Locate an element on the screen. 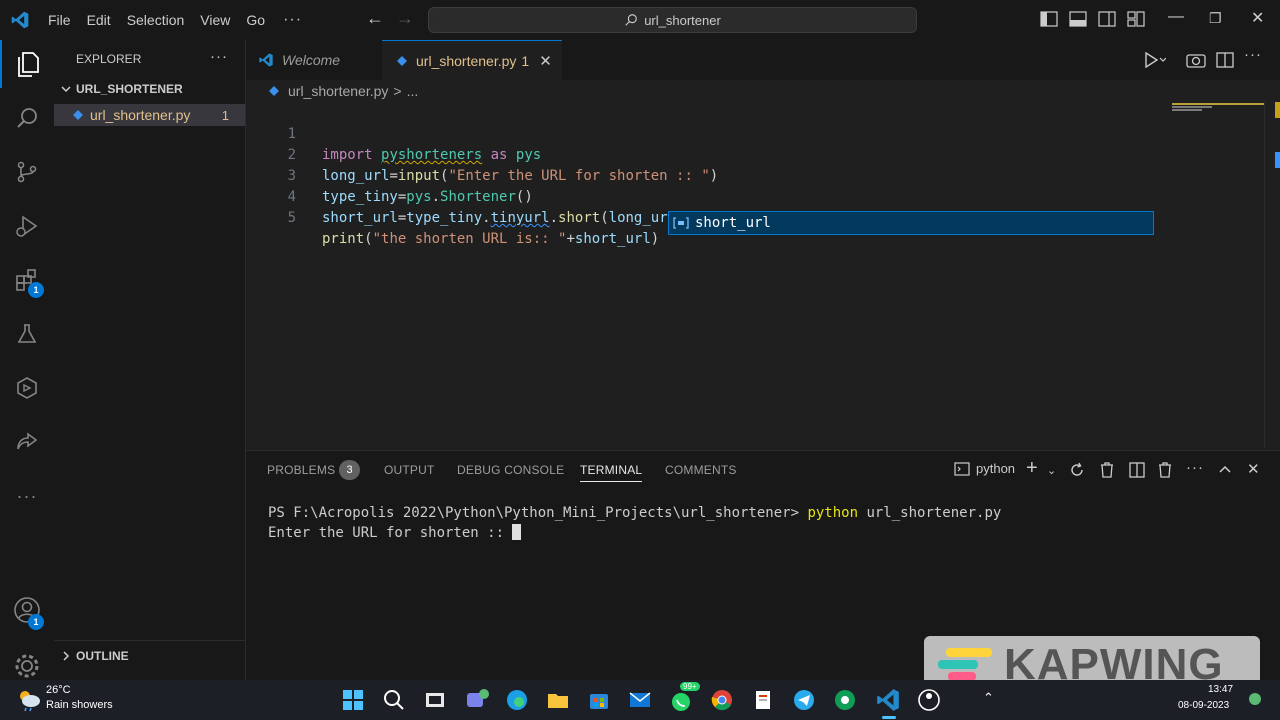 Image resolution: width=1280 pixels, height=720 pixels. code-line-1: 1 import pyshorteners as pys is located at coordinates (706, 133).